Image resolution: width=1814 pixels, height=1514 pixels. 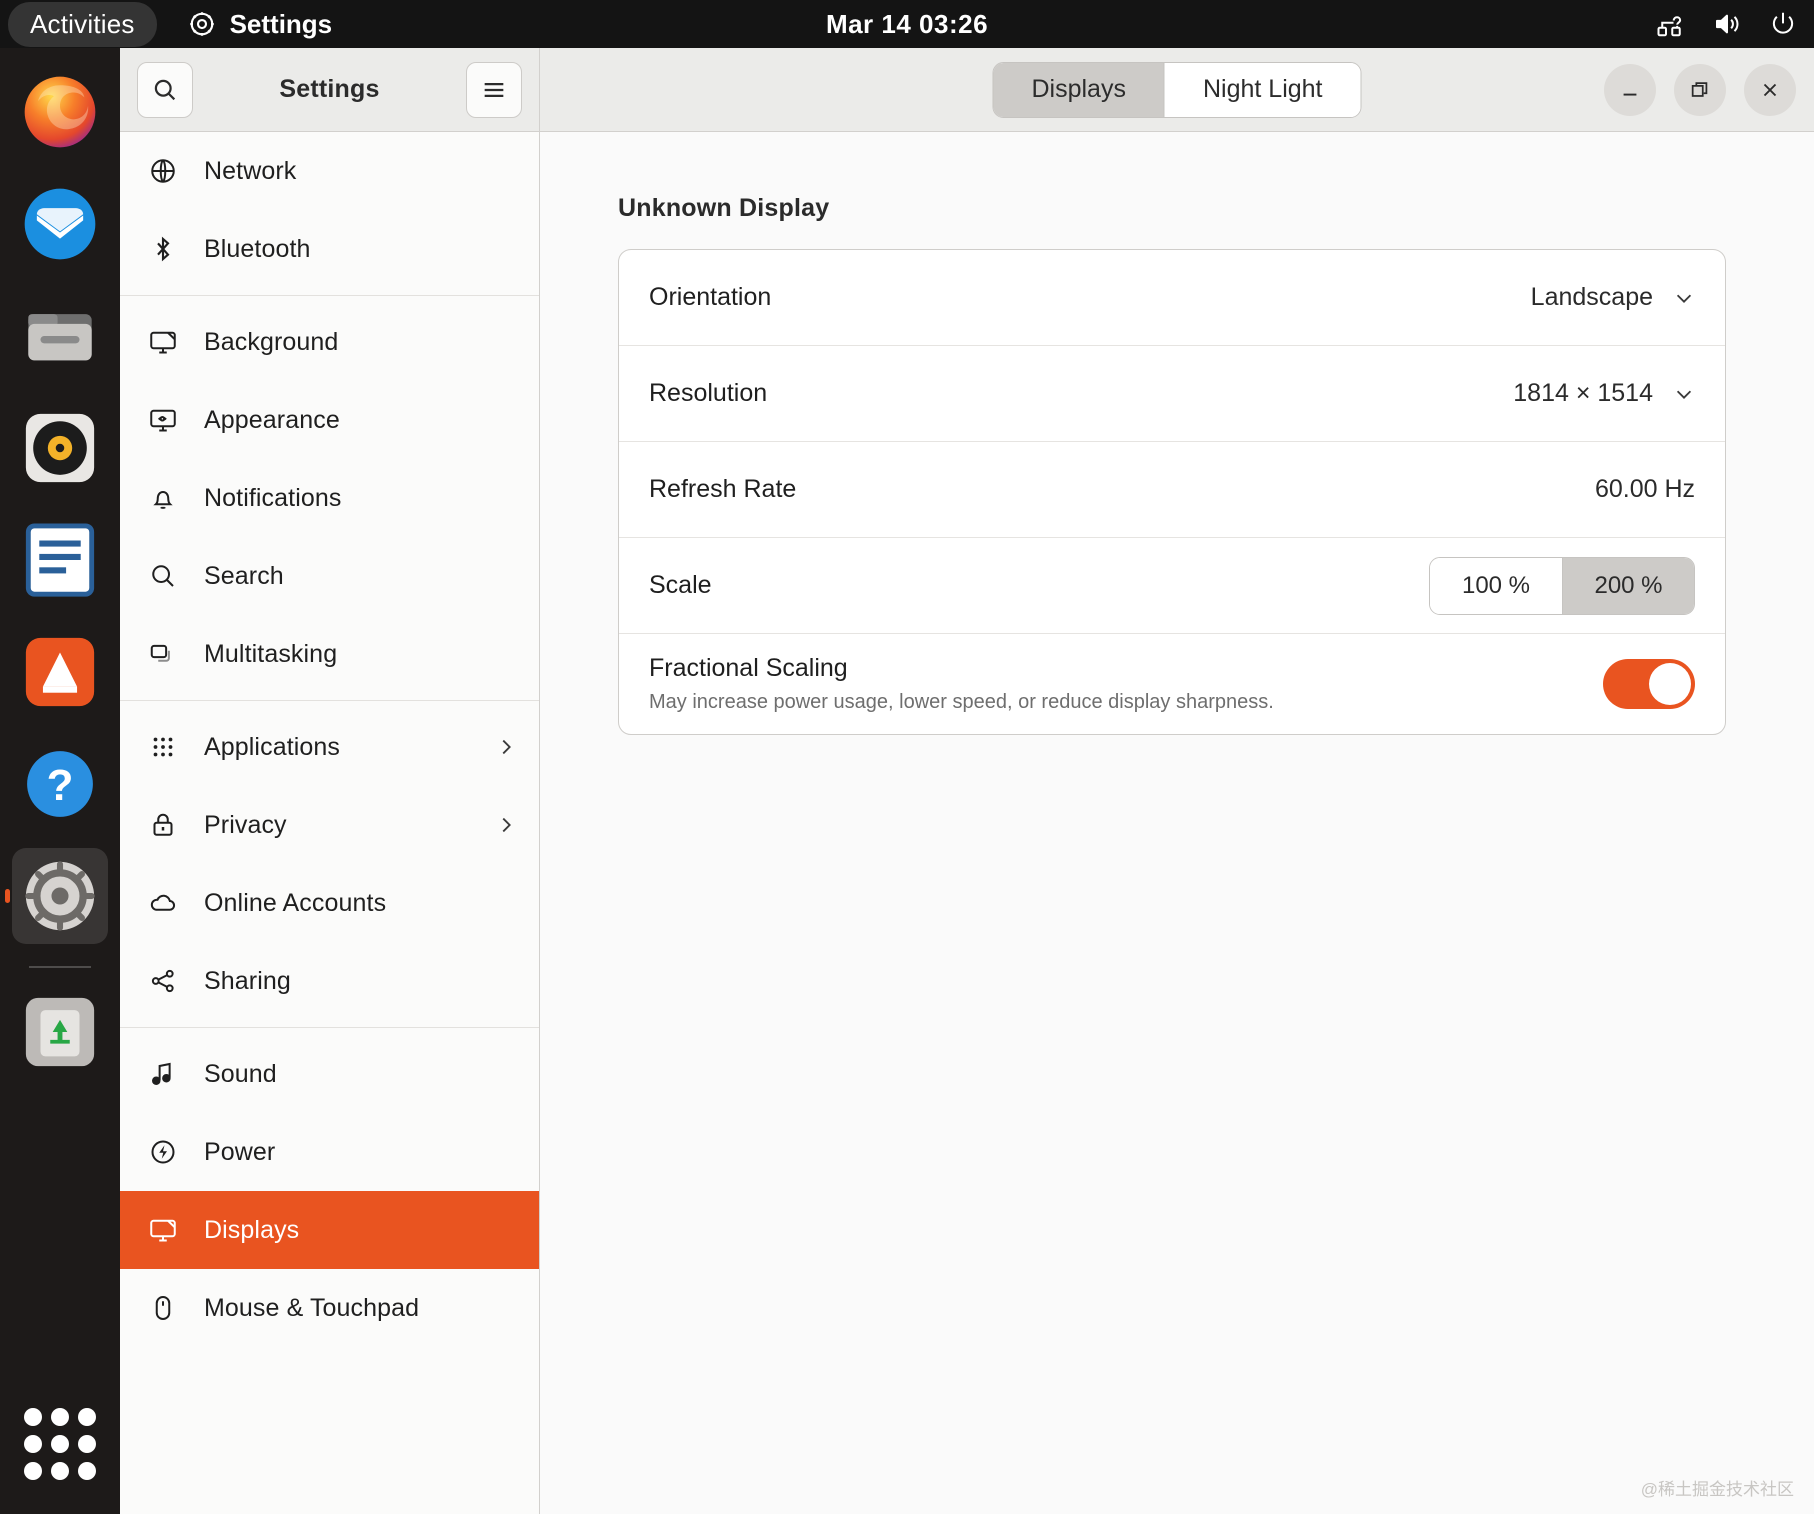 I want to click on refresh-rate-row: Refresh Rate 60.00 Hz, so click(x=1172, y=490).